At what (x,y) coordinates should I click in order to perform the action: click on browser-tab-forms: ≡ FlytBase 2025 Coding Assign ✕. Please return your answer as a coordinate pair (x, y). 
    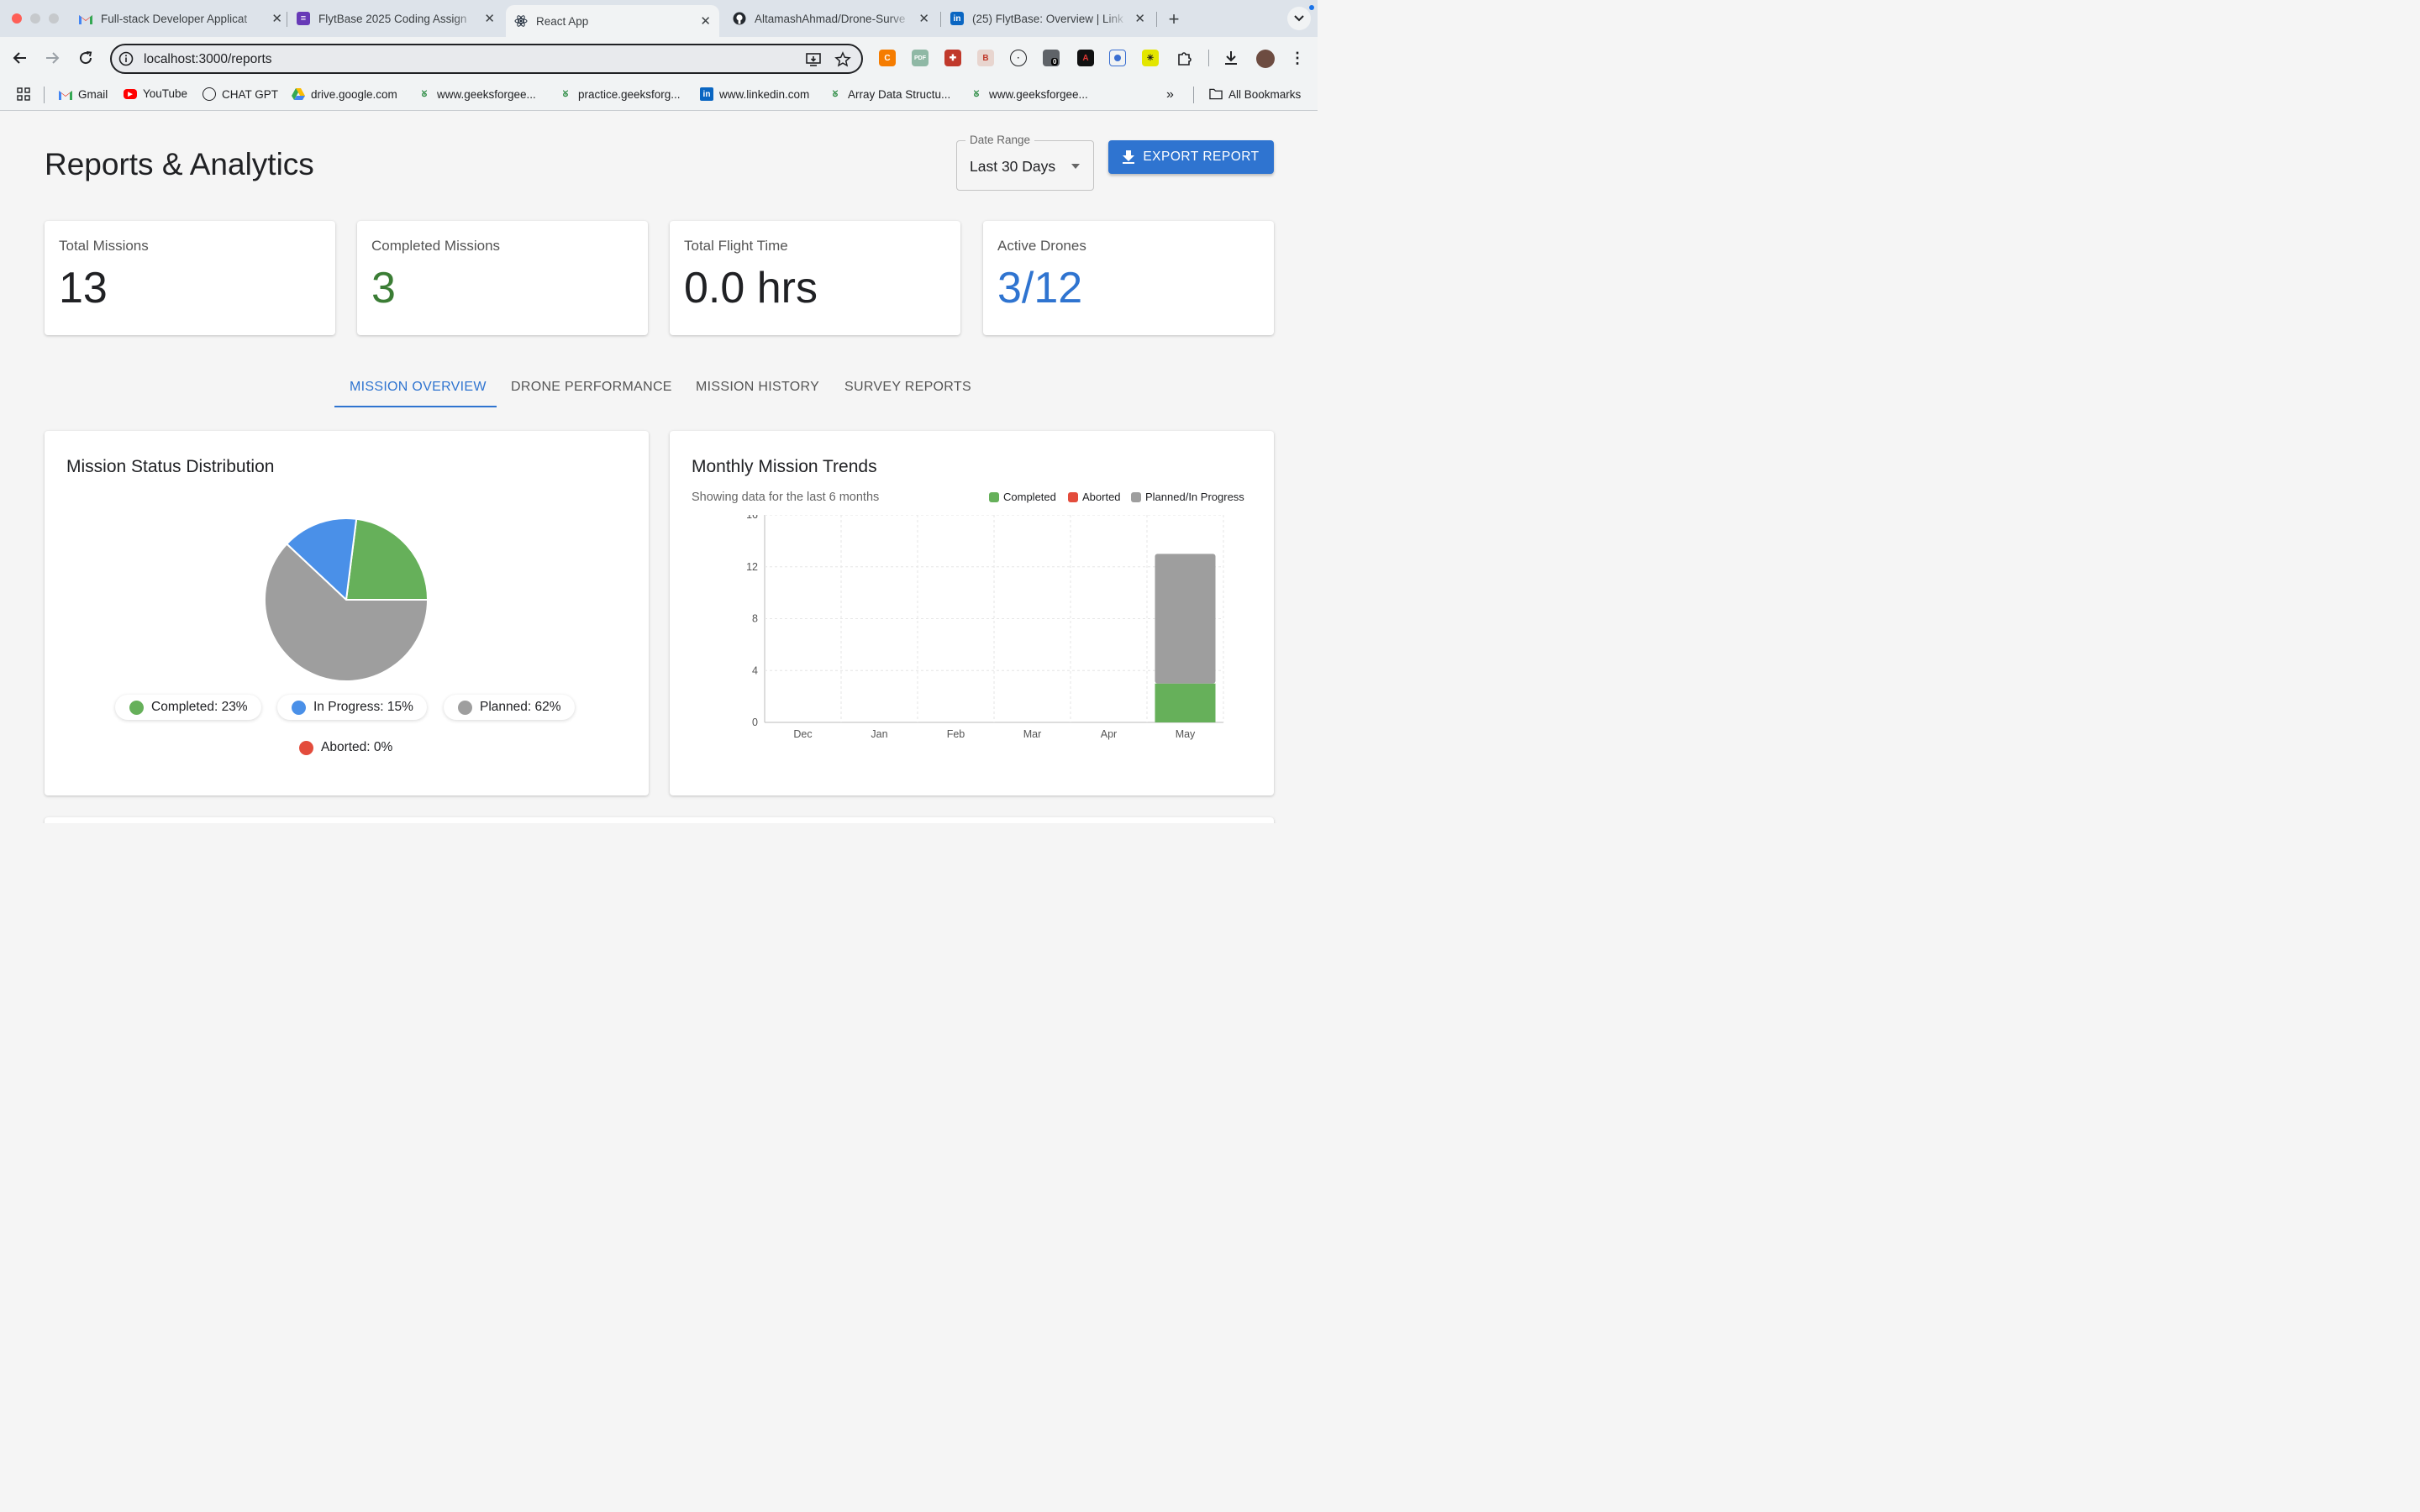
    Looking at the image, I should click on (396, 18).